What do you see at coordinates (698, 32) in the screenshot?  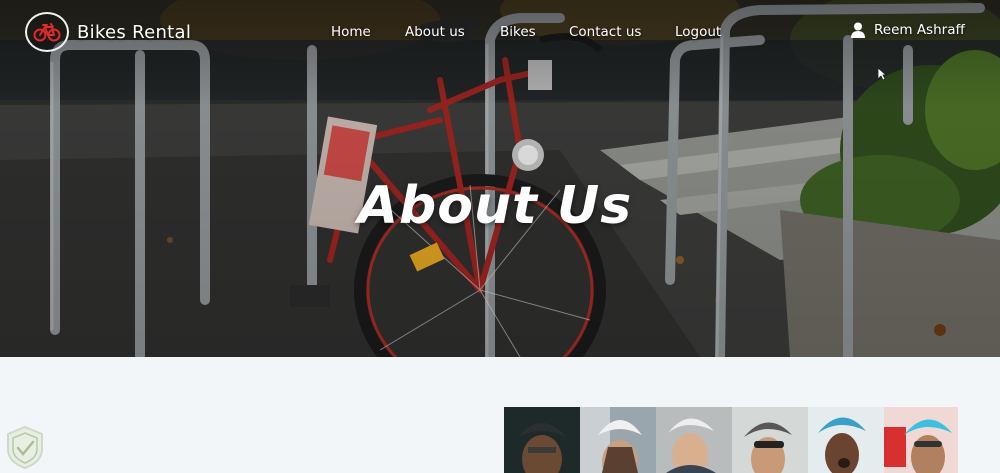 I see `nav-logout: Logout` at bounding box center [698, 32].